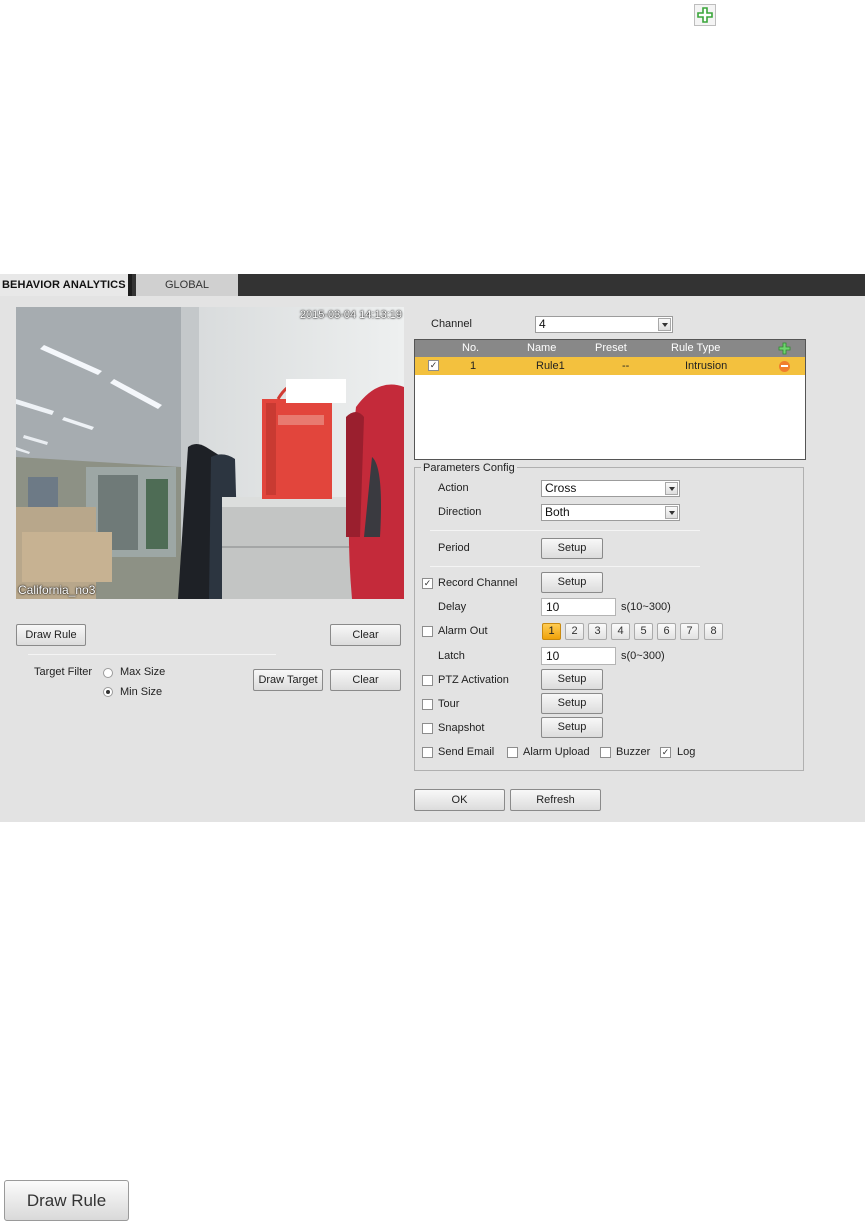 Image resolution: width=865 pixels, height=1222 pixels. Describe the element at coordinates (784, 366) in the screenshot. I see `minus-icon` at that location.